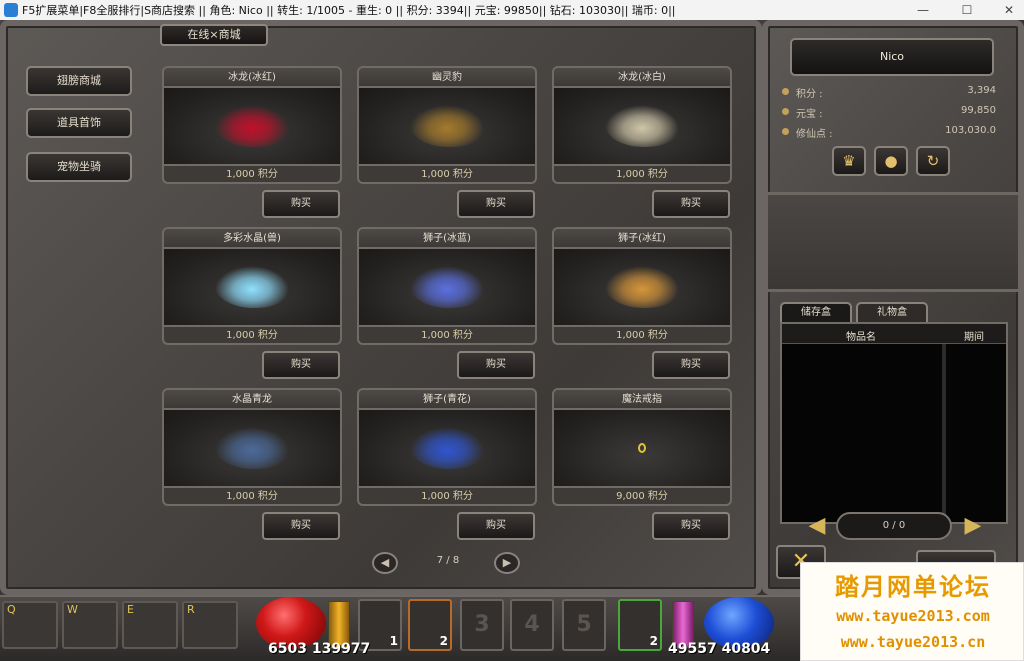 This screenshot has height=661, width=1024. What do you see at coordinates (944, 433) in the screenshot?
I see `column-divider` at bounding box center [944, 433].